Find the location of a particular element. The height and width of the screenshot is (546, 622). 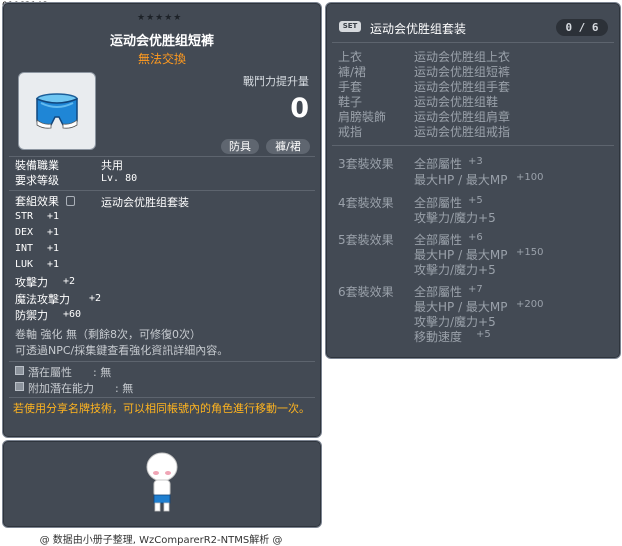

job-label: 裝備職業 is located at coordinates (37, 165).